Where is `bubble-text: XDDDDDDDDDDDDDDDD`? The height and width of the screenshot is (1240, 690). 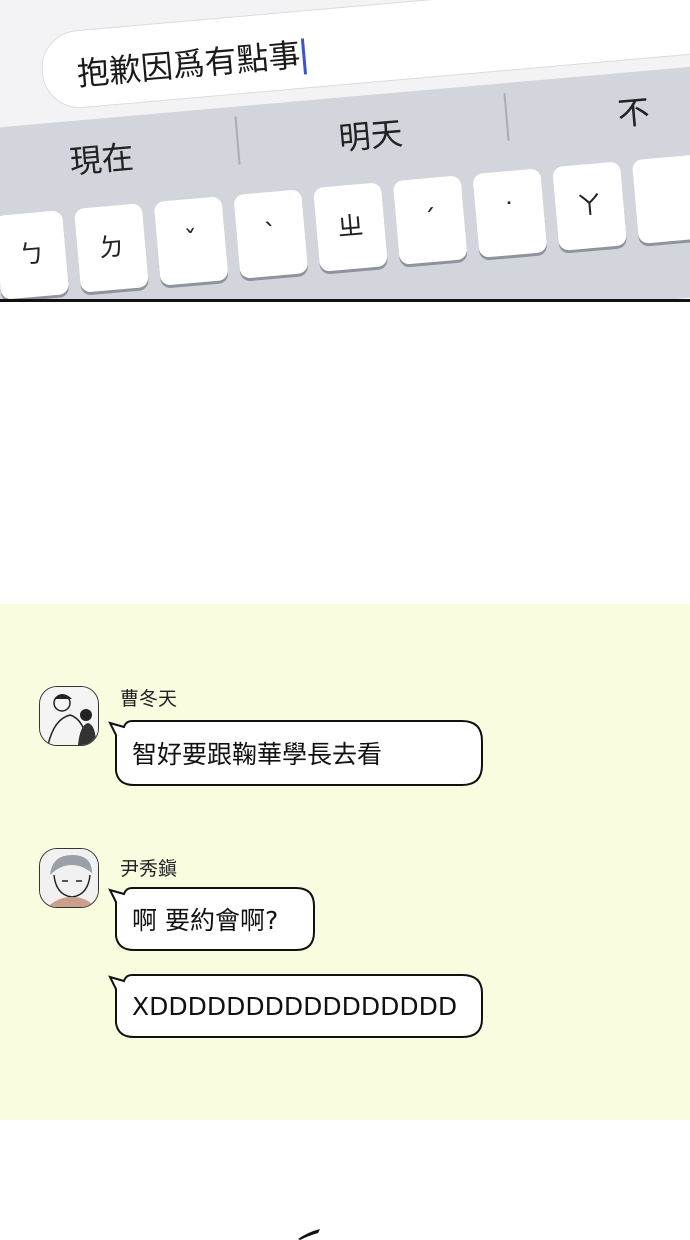 bubble-text: XDDDDDDDDDDDDDDDD is located at coordinates (295, 1006).